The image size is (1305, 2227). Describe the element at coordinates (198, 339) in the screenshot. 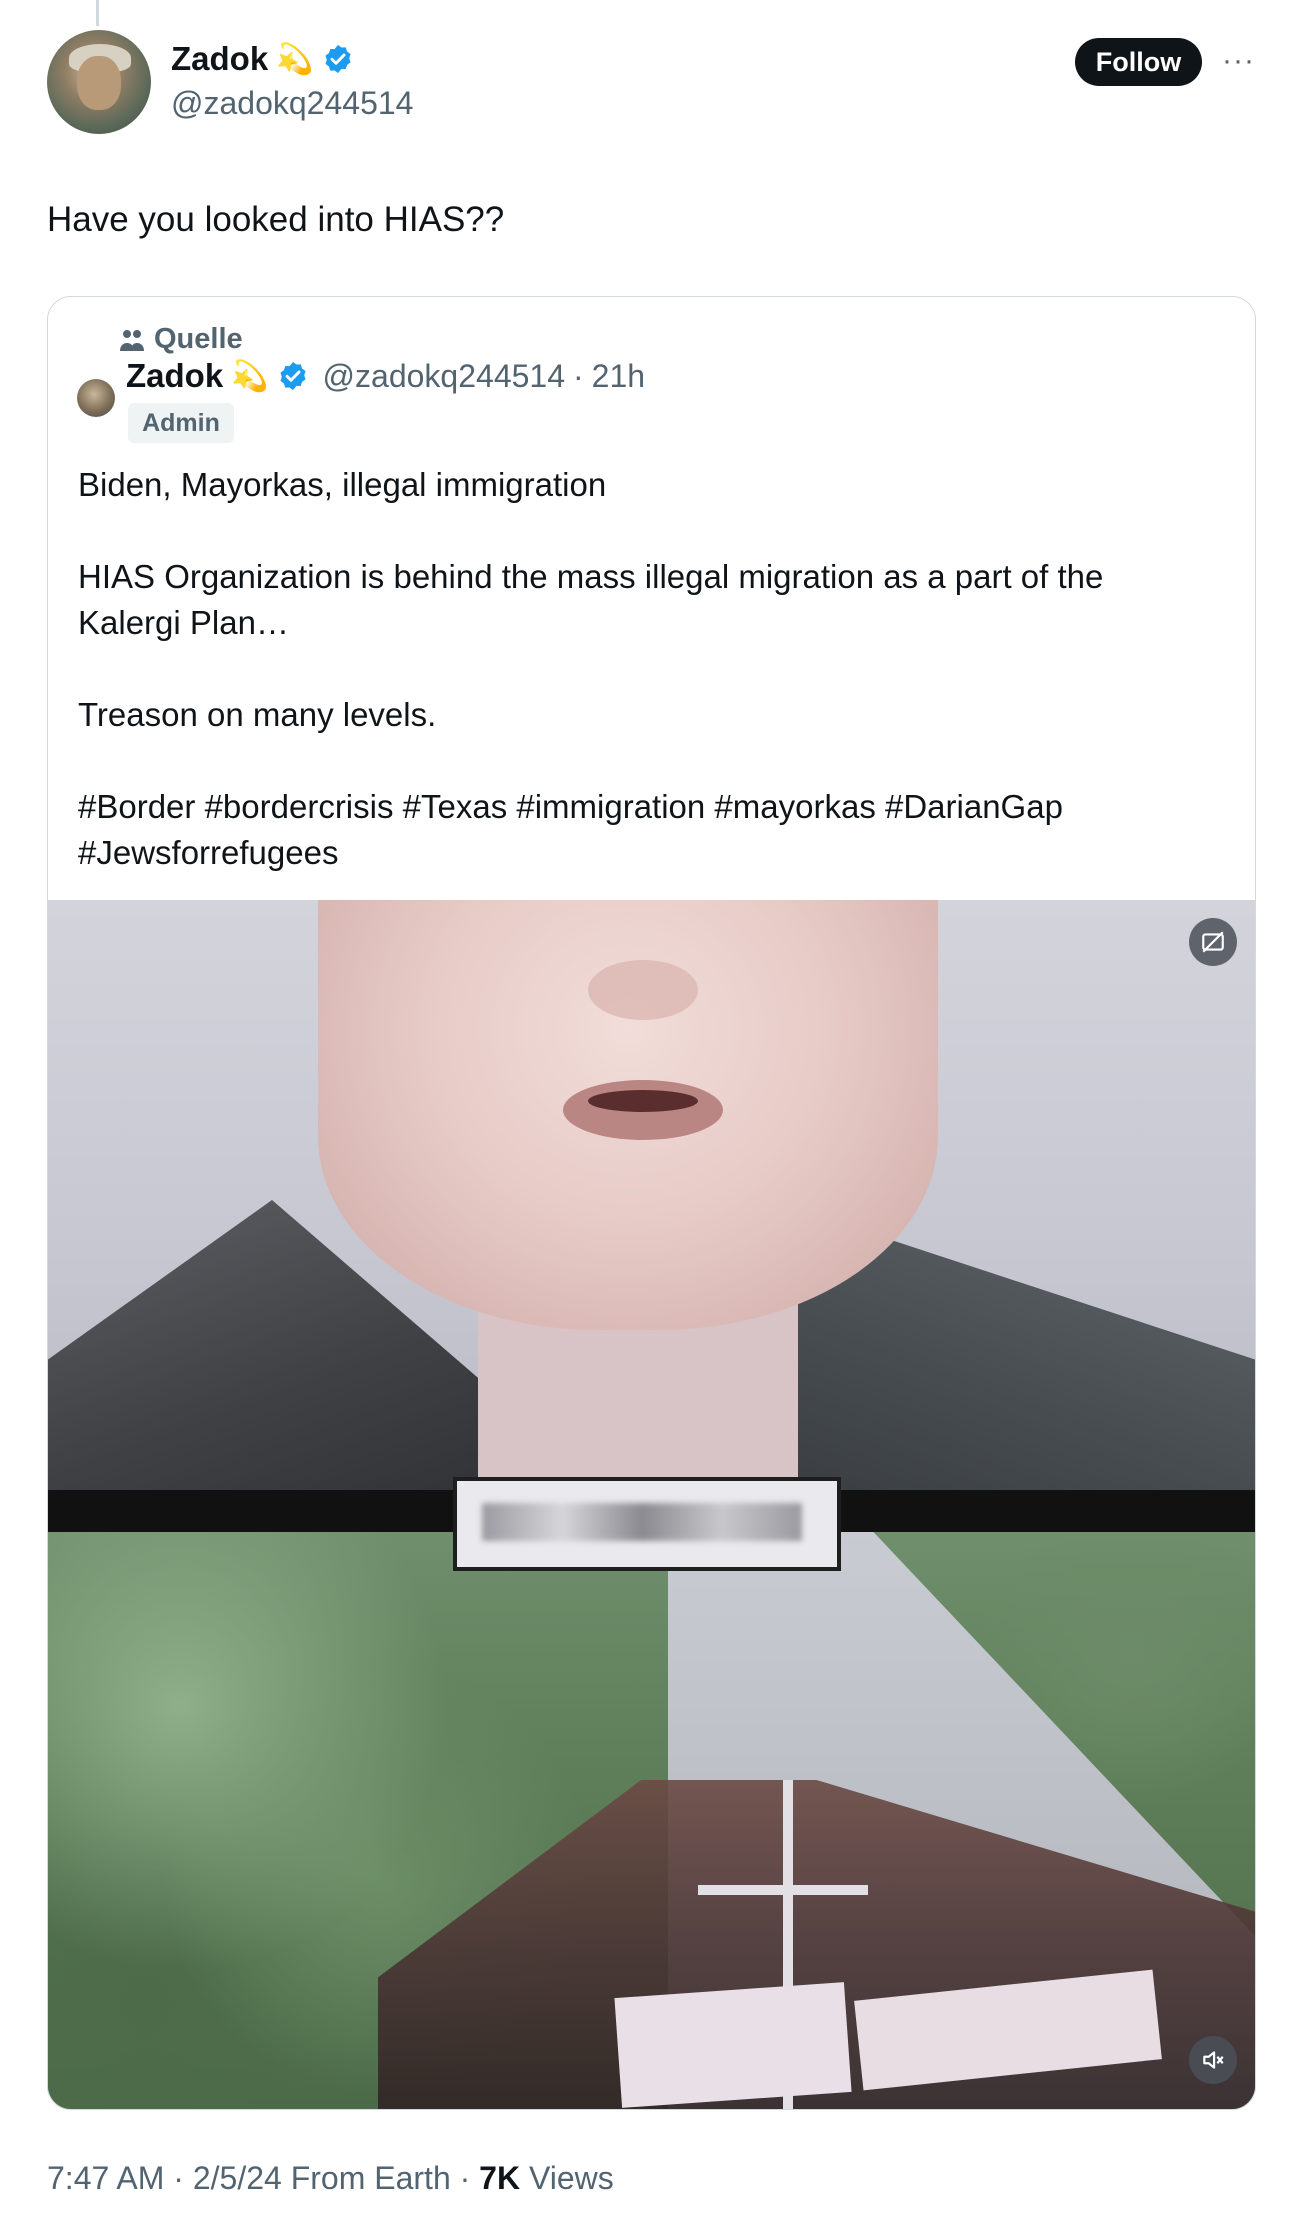

I see `community-name: Quelle` at that location.